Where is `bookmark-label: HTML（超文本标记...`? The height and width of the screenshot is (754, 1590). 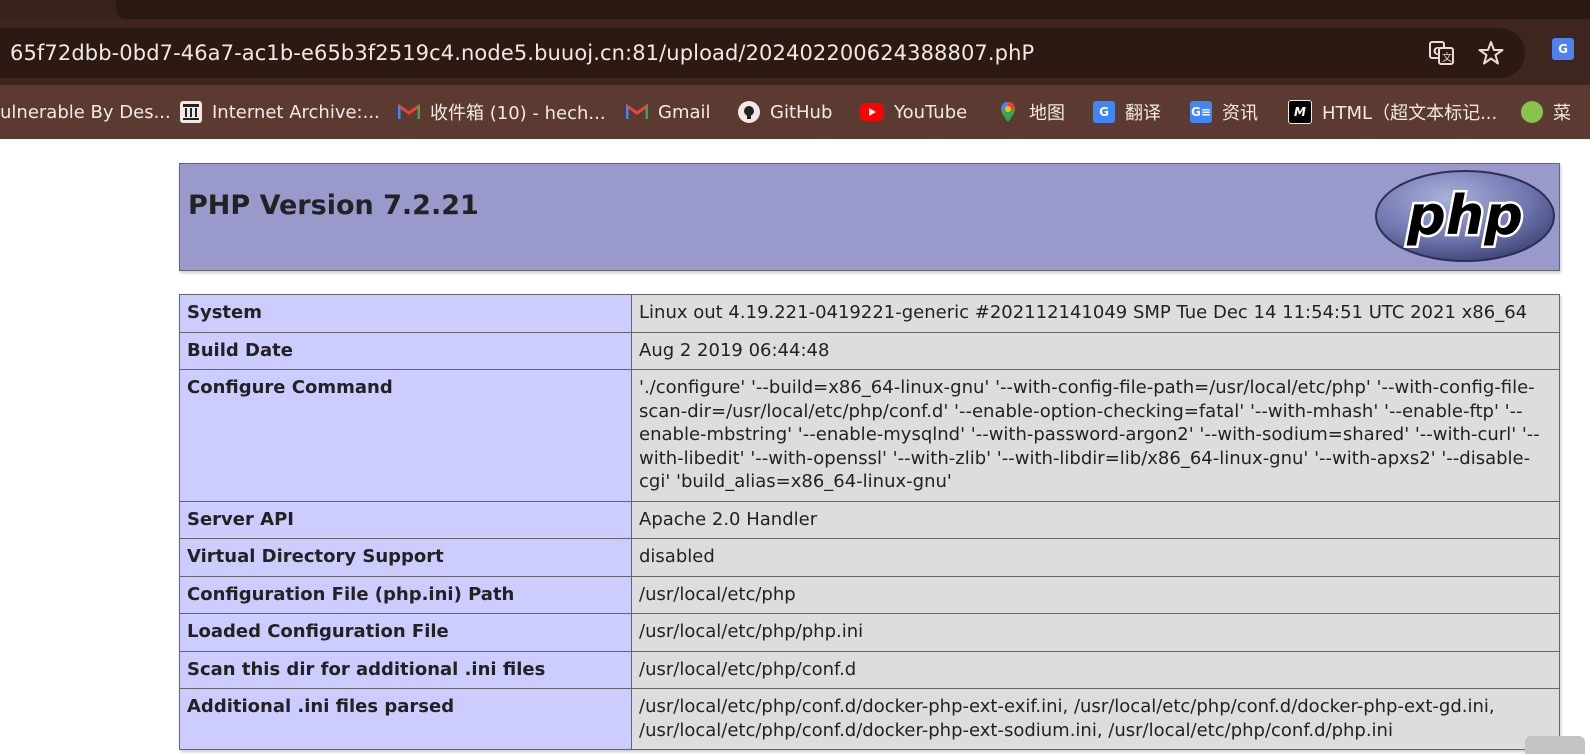 bookmark-label: HTML（超文本标记... is located at coordinates (1410, 113).